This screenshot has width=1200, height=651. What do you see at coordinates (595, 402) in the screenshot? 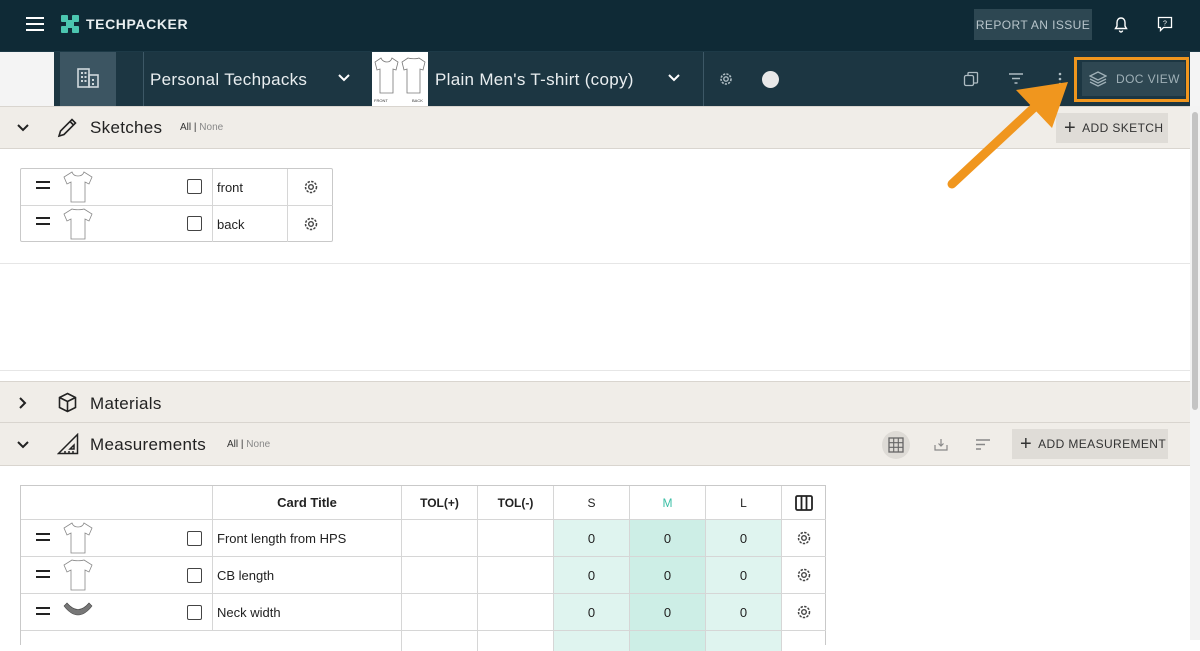
I see `materials-section-header: Materials` at bounding box center [595, 402].